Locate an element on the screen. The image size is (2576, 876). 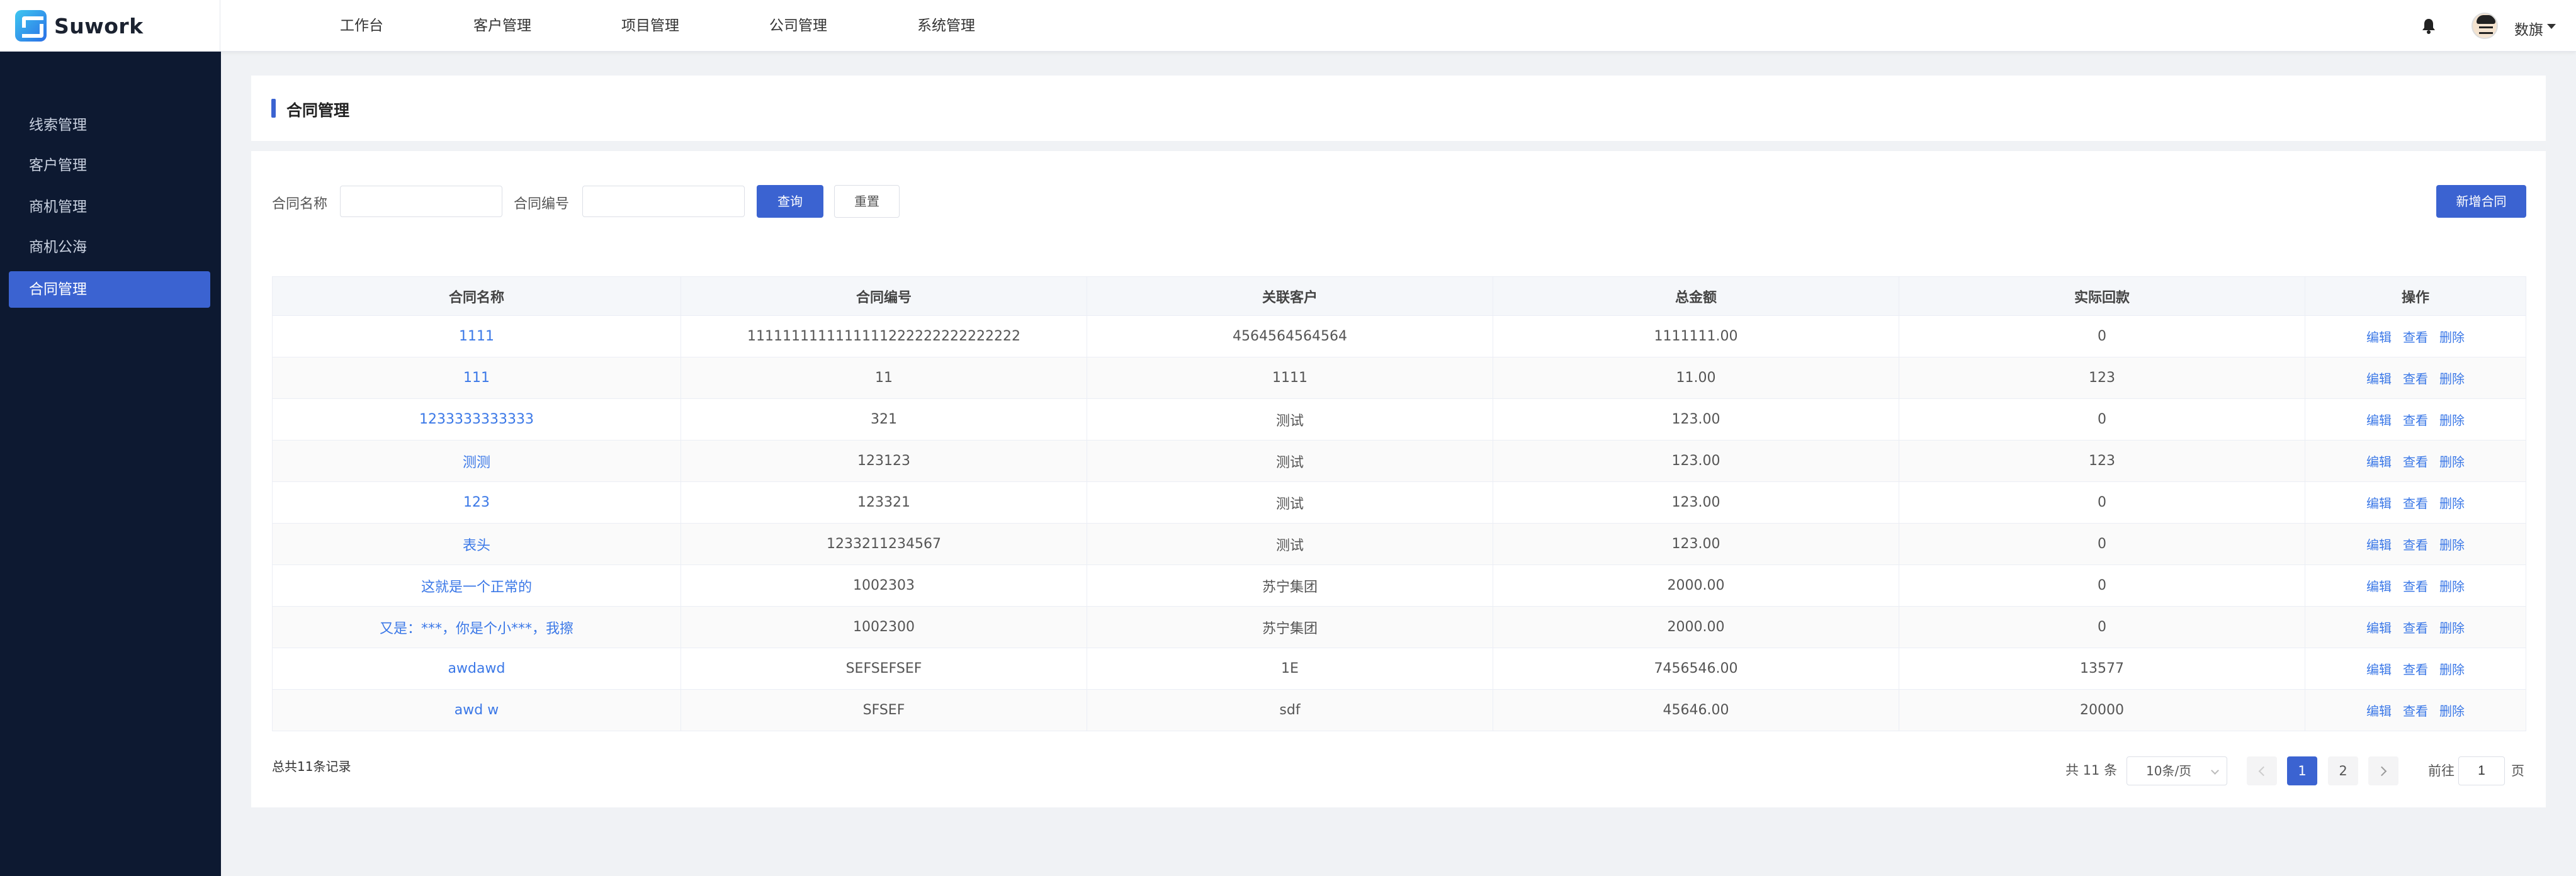
page-size-value: 10条/页 is located at coordinates (2169, 770).